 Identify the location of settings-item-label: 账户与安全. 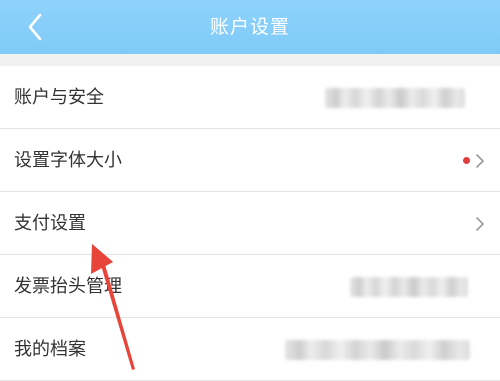
(59, 97).